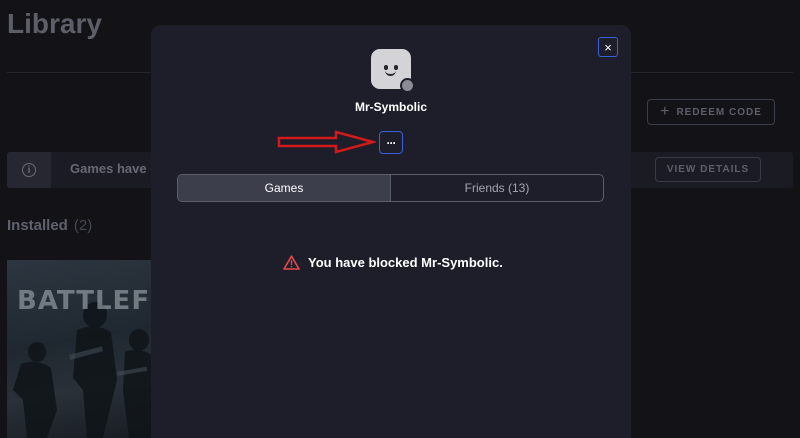 The width and height of the screenshot is (800, 438). I want to click on close-icon: ×, so click(608, 47).